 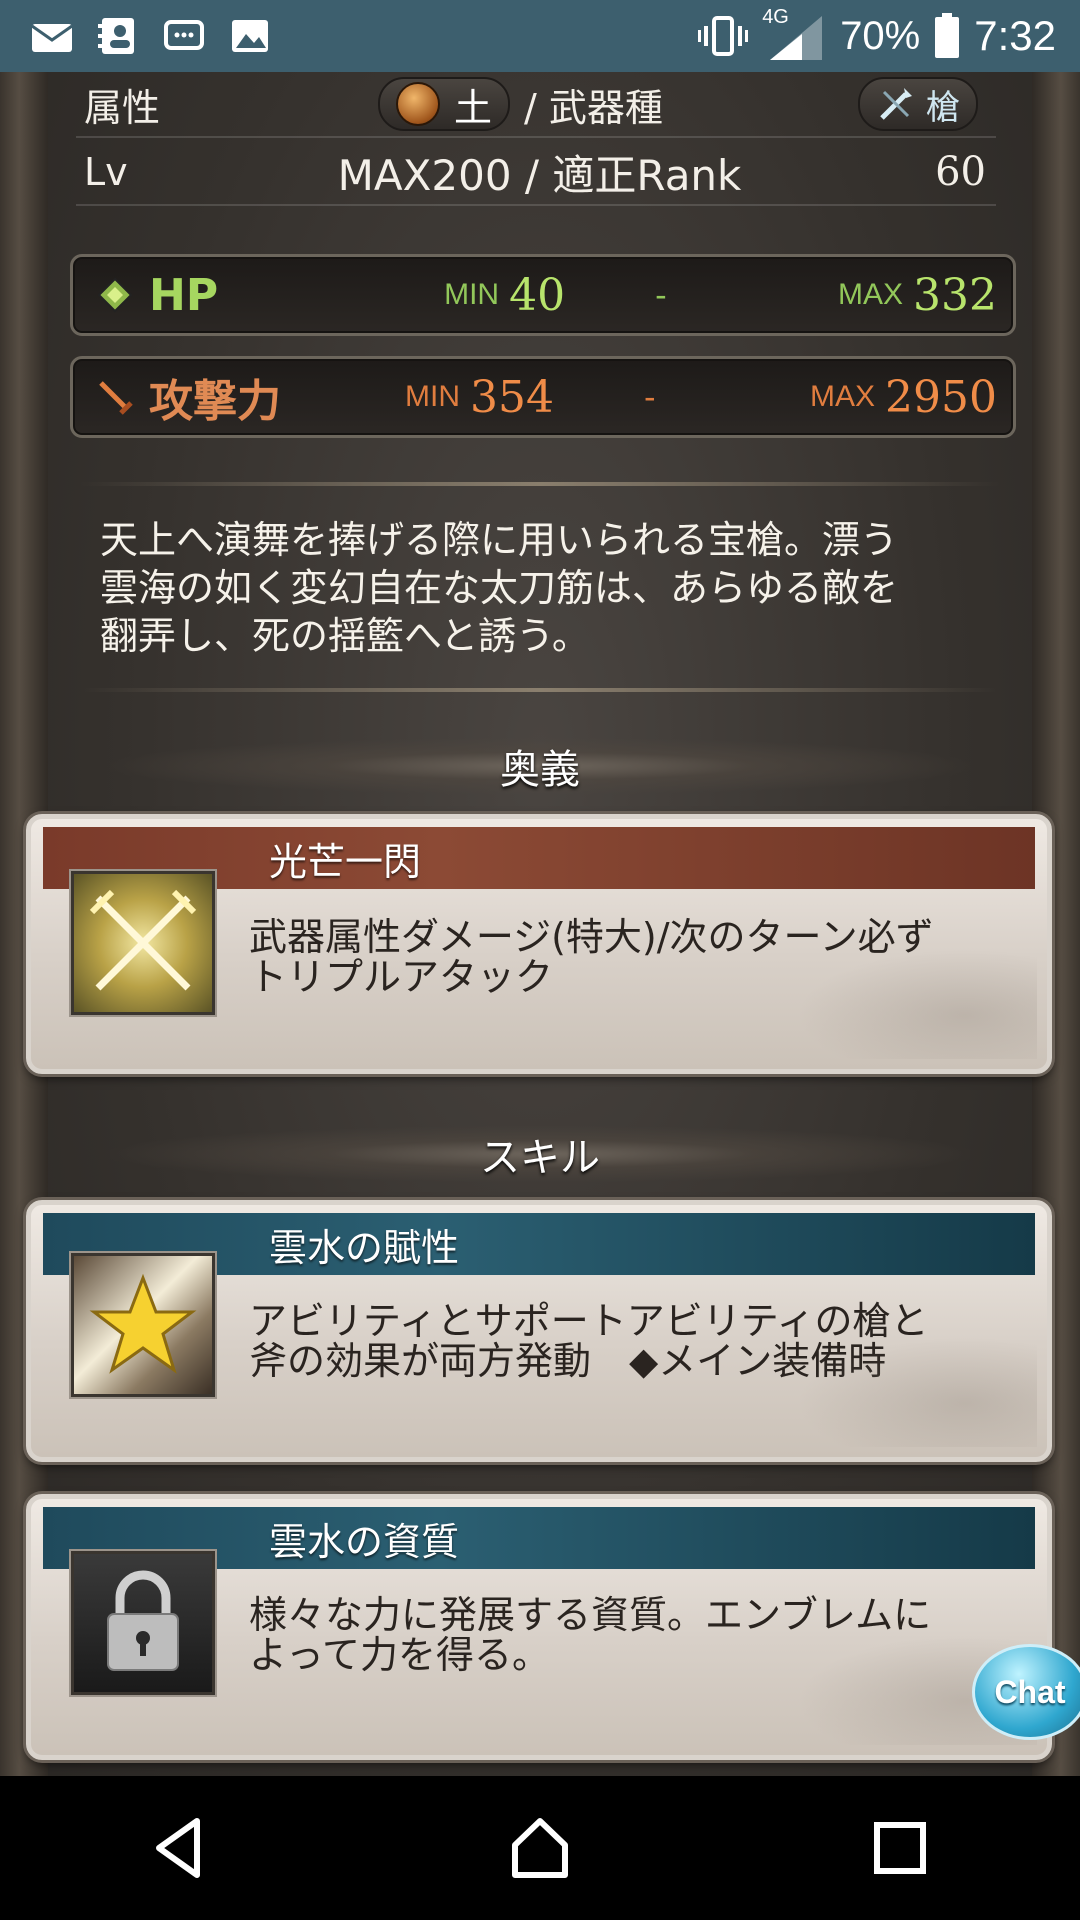 What do you see at coordinates (589, 1321) in the screenshot?
I see `skill-description-line: アビリティとサポートアビリティの槍と` at bounding box center [589, 1321].